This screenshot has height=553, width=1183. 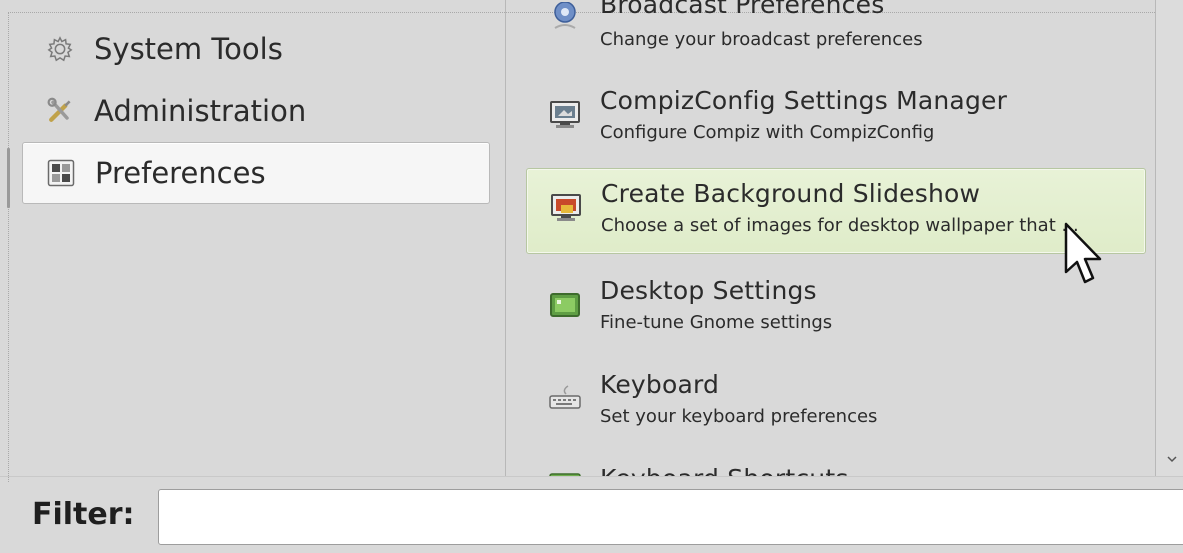 I want to click on tools-icon, so click(x=60, y=111).